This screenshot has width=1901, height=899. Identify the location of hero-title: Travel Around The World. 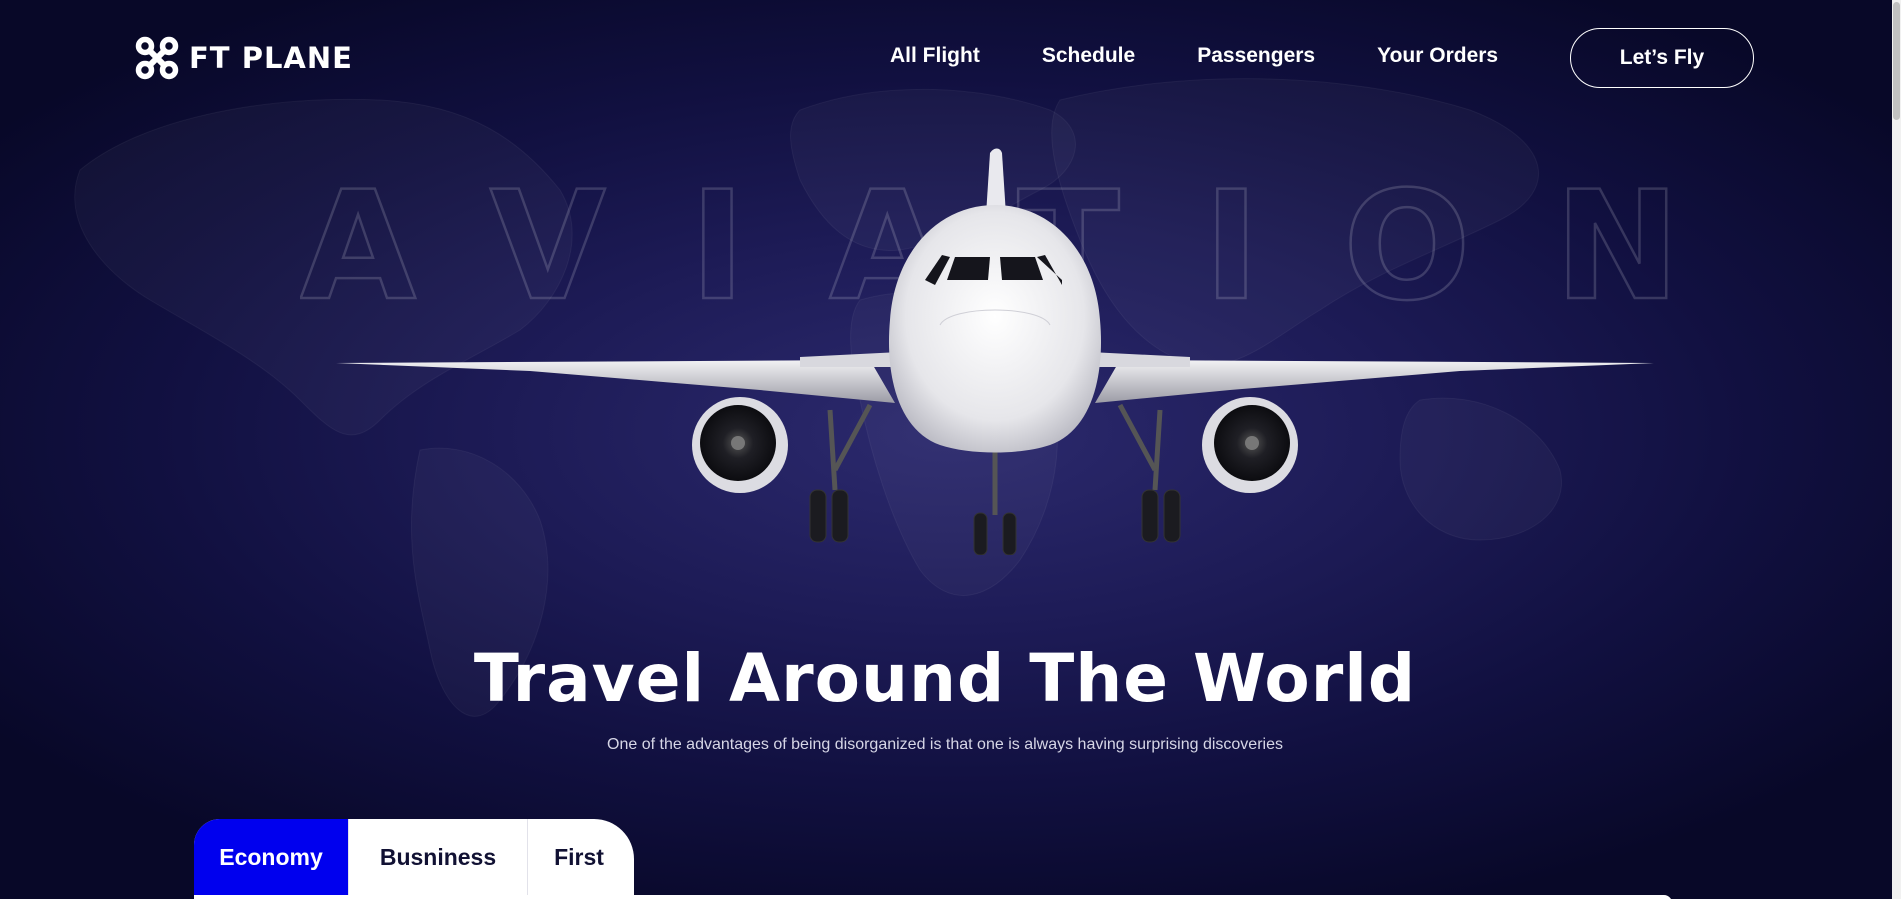
(945, 678).